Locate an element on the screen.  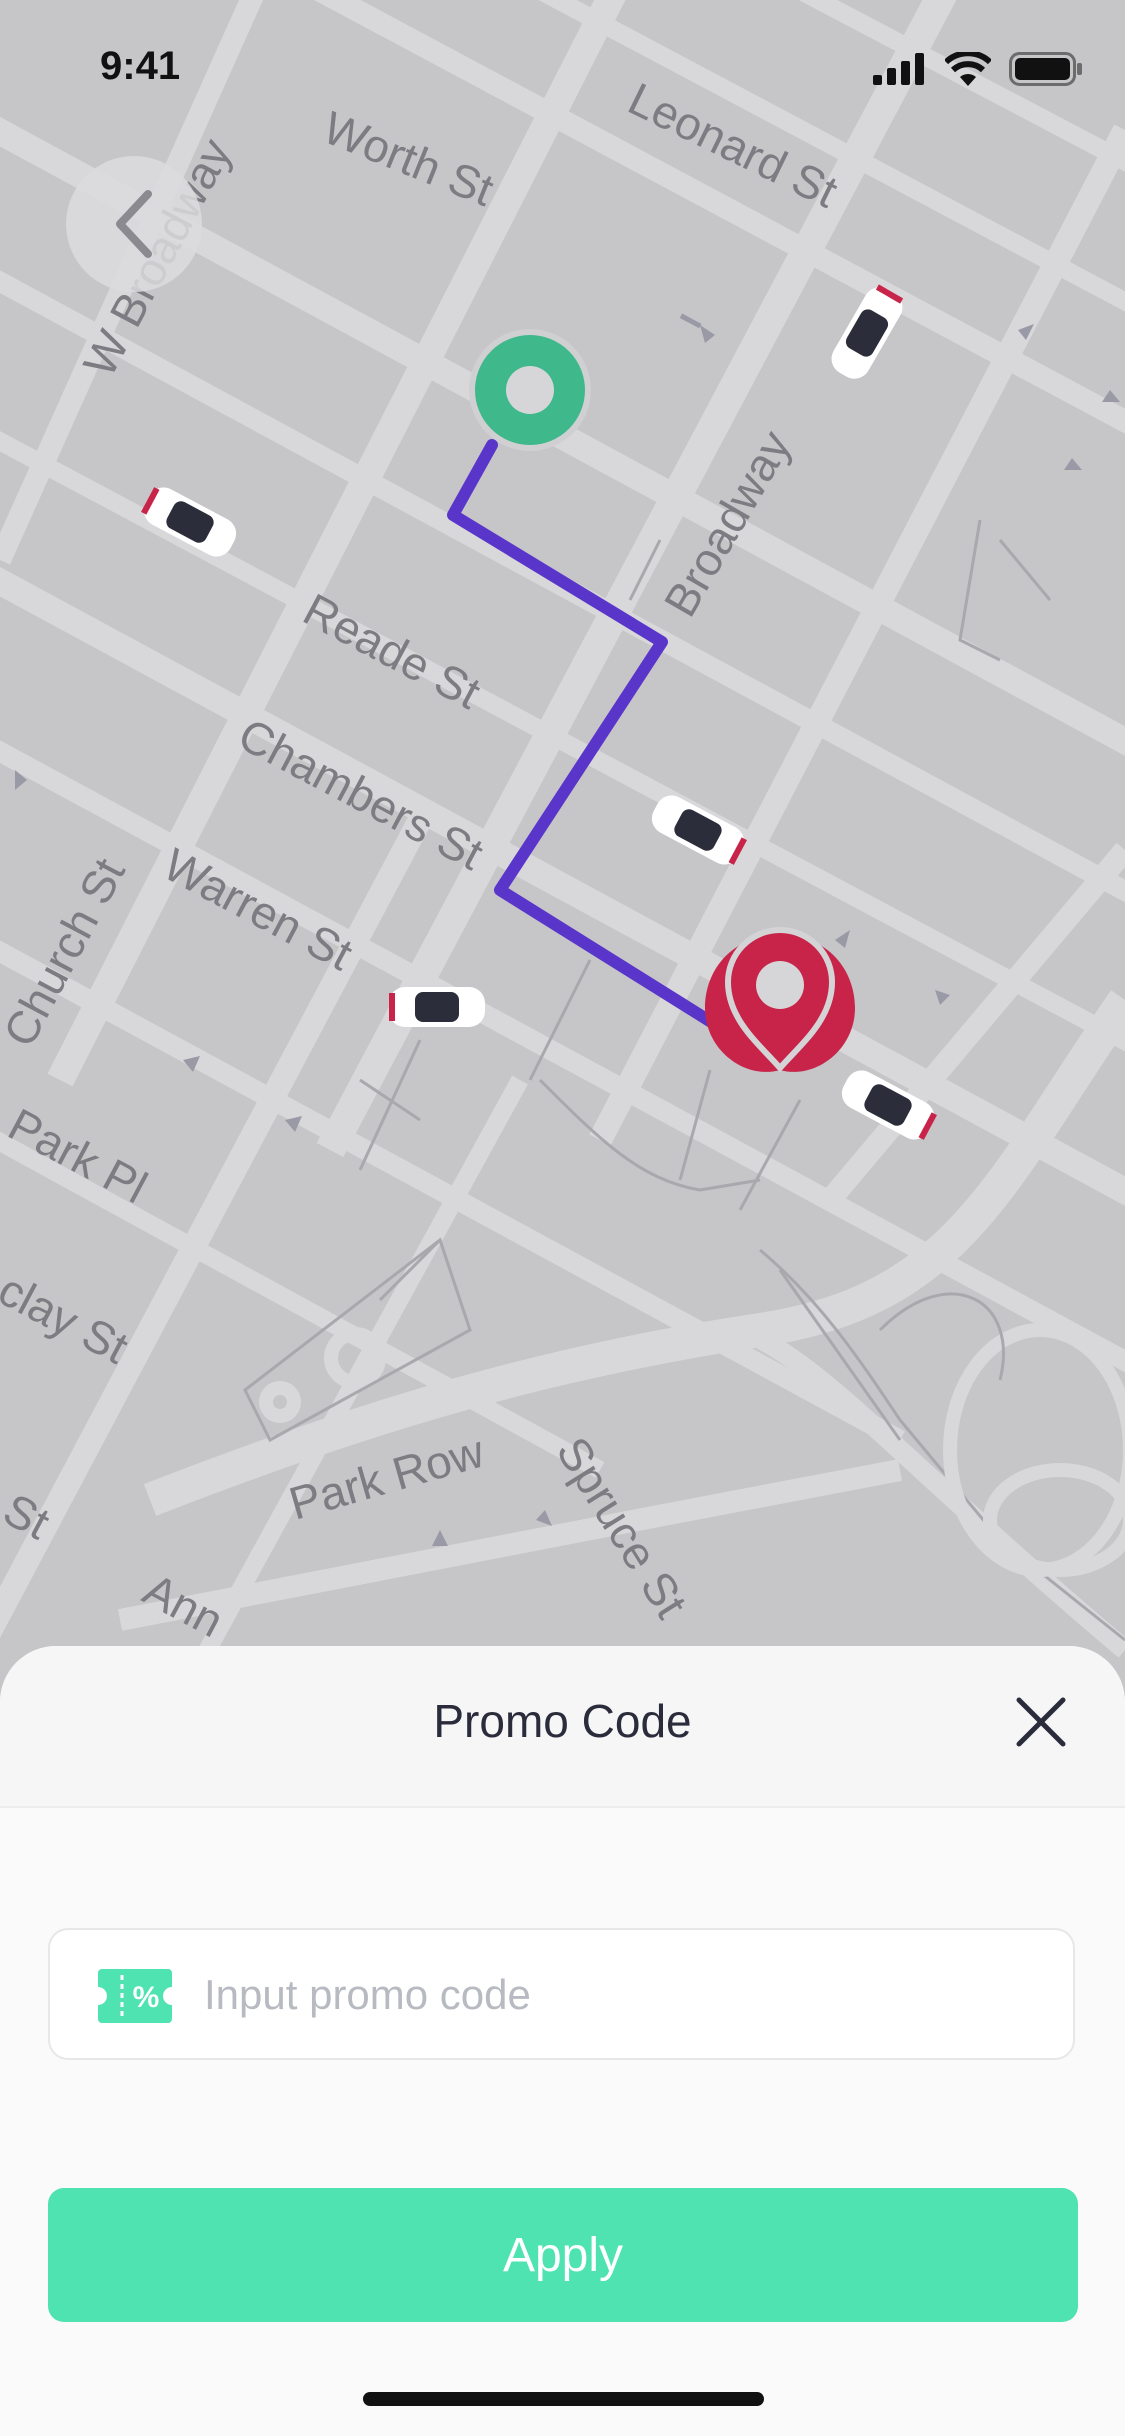
back-chevron-icon is located at coordinates (134, 224).